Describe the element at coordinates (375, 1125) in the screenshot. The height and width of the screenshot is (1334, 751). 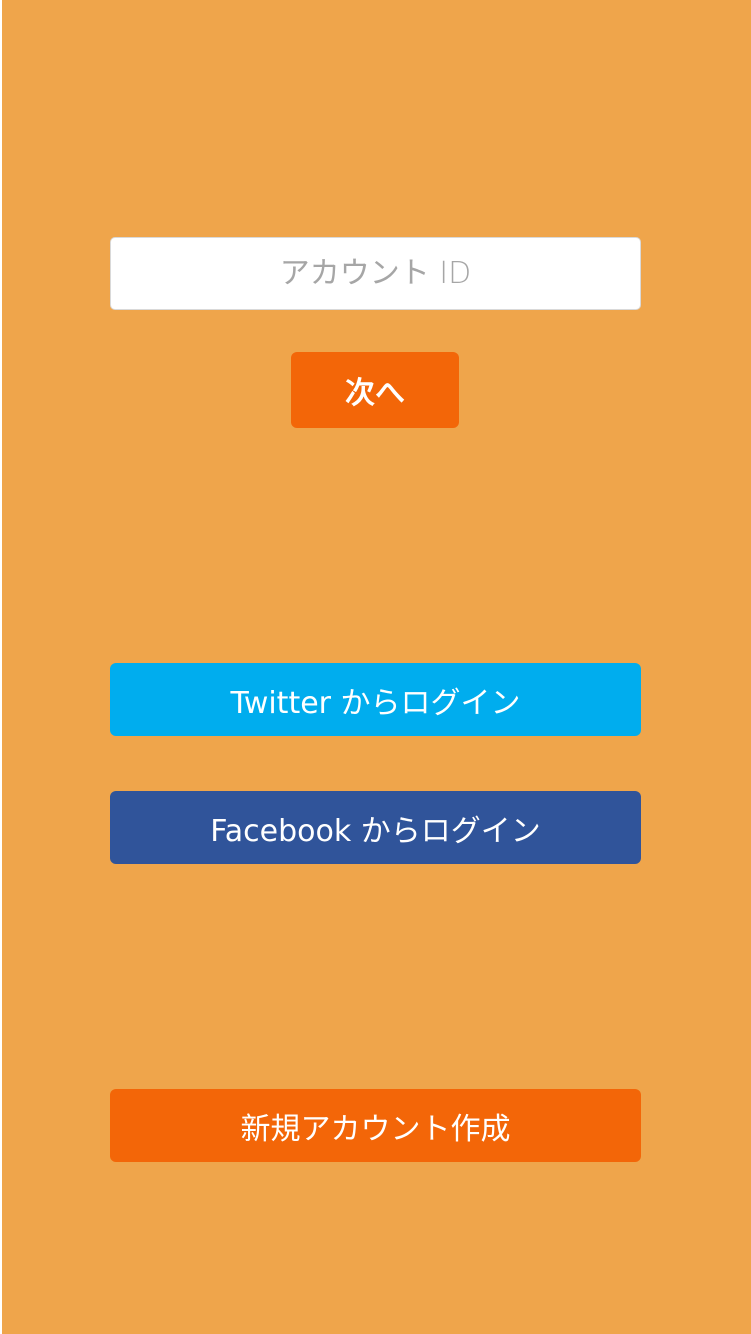
I see `create-account-button: 新規アカウント作成` at that location.